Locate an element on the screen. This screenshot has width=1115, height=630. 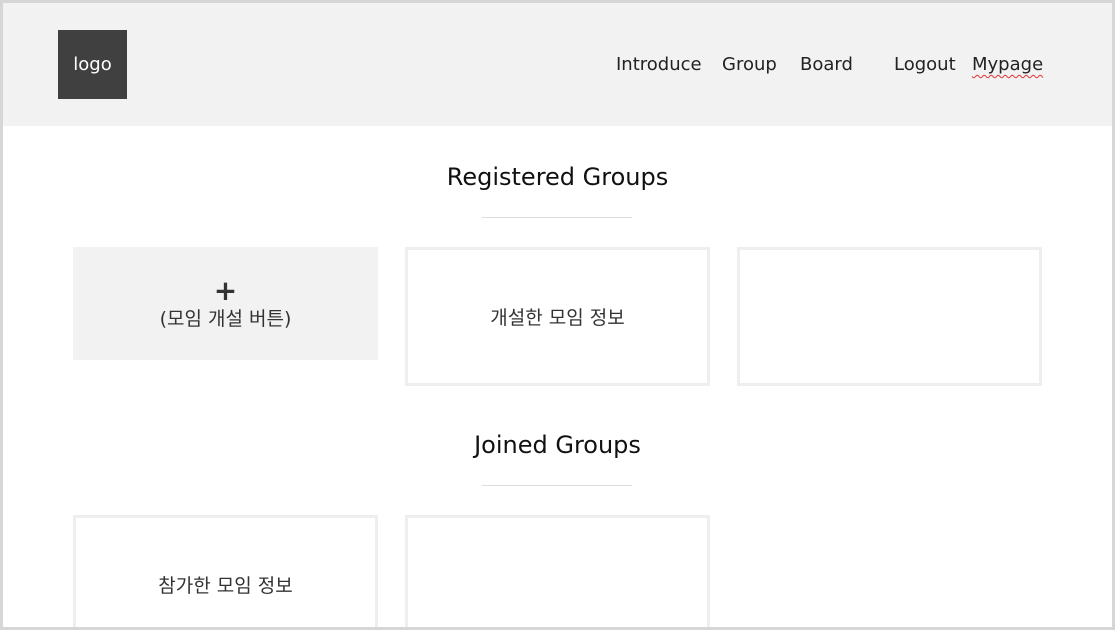
nav-introduce: Introduce is located at coordinates (659, 65).